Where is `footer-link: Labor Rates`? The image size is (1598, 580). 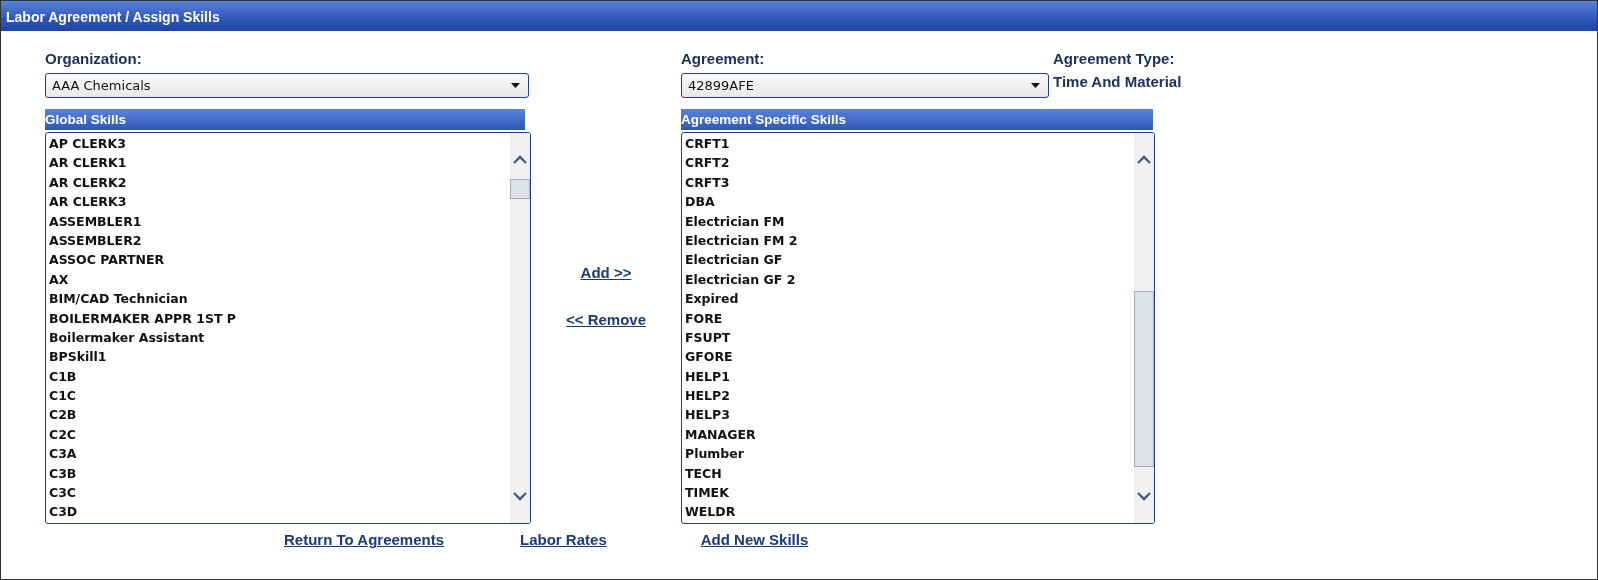
footer-link: Labor Rates is located at coordinates (563, 539).